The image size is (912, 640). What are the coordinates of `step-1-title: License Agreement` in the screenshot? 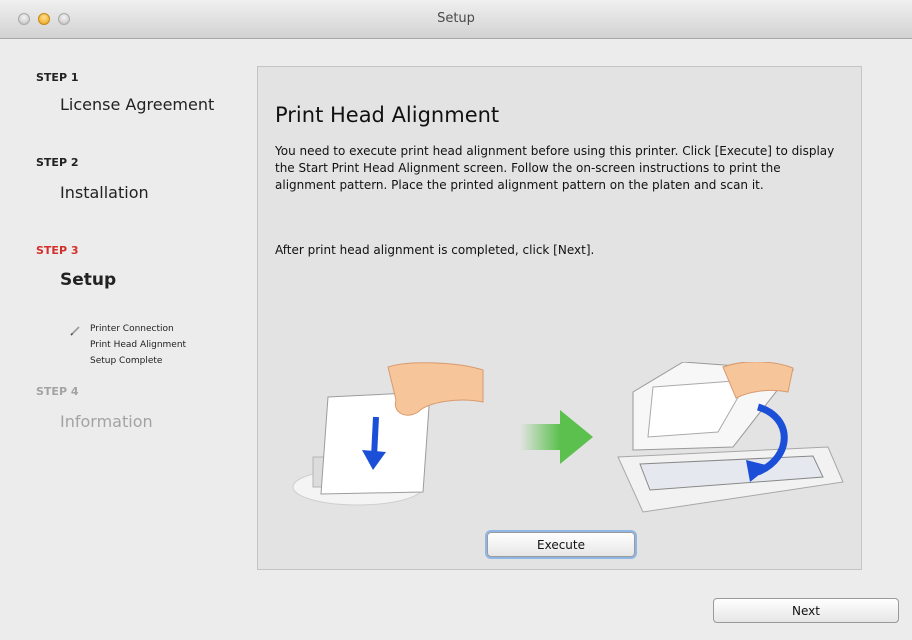 It's located at (137, 104).